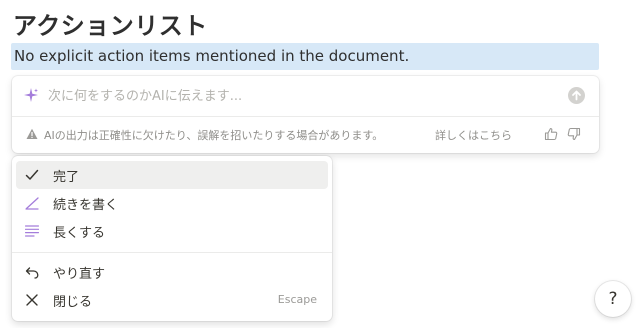 The width and height of the screenshot is (643, 328). What do you see at coordinates (32, 174) in the screenshot?
I see `check-icon` at bounding box center [32, 174].